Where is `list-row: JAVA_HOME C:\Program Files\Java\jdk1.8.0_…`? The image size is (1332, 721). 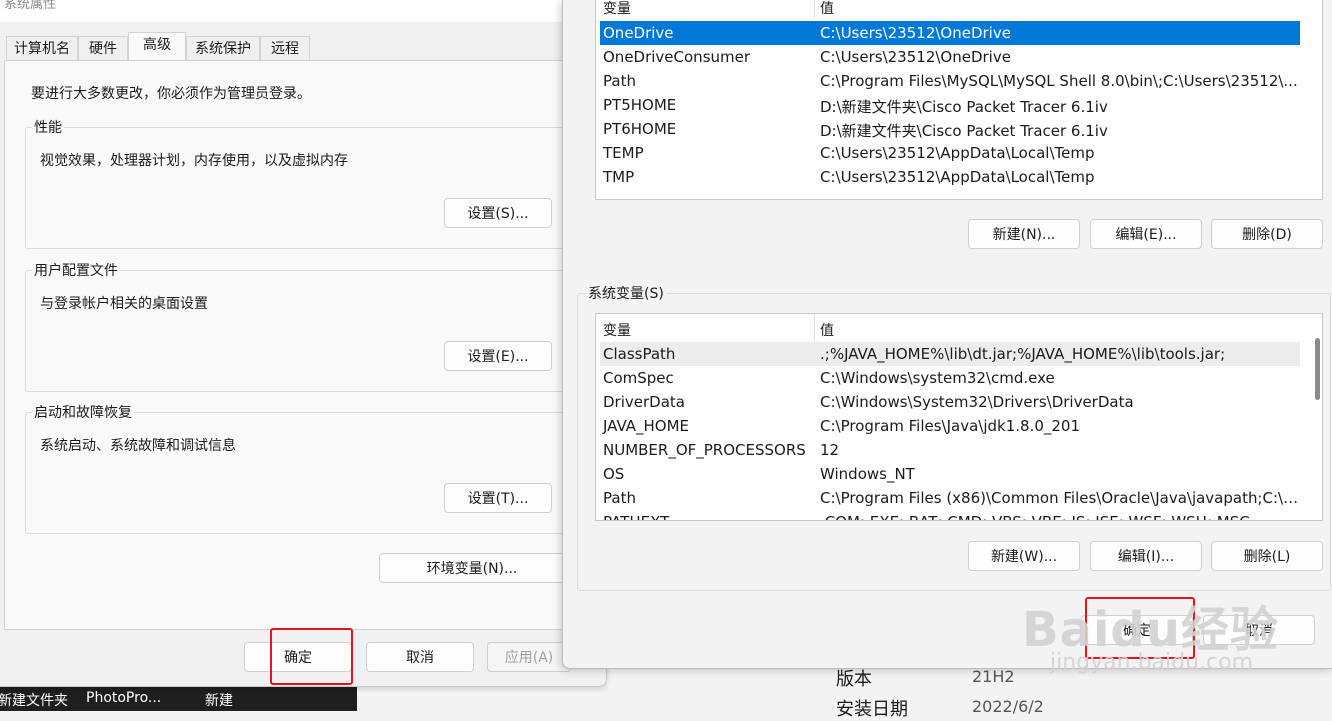
list-row: JAVA_HOME C:\Program Files\Java\jdk1.8.0_… is located at coordinates (950, 426).